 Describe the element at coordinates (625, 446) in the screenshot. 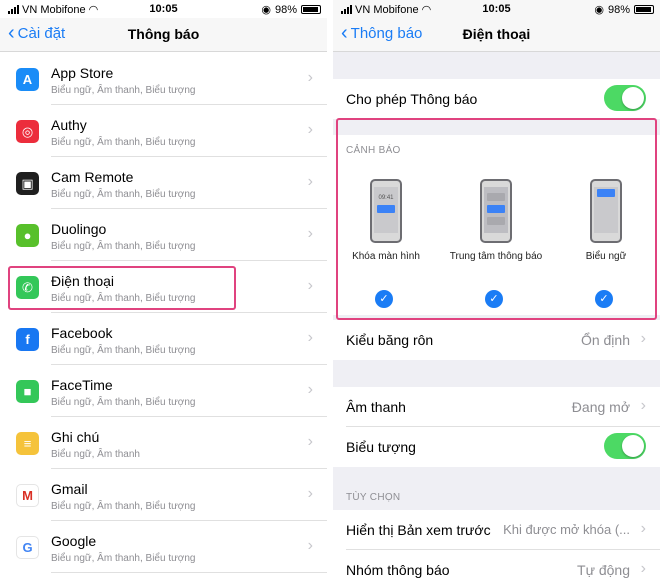

I see `badge-toggle` at that location.